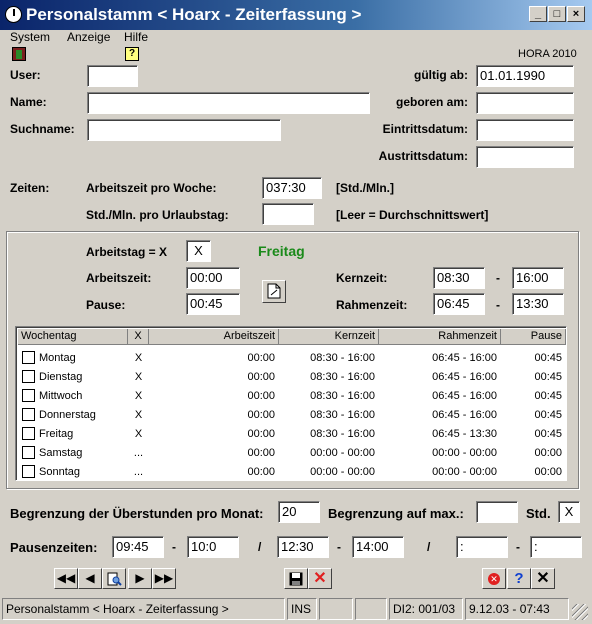  What do you see at coordinates (213, 547) in the screenshot?
I see `pause1-to-input: 10:0` at bounding box center [213, 547].